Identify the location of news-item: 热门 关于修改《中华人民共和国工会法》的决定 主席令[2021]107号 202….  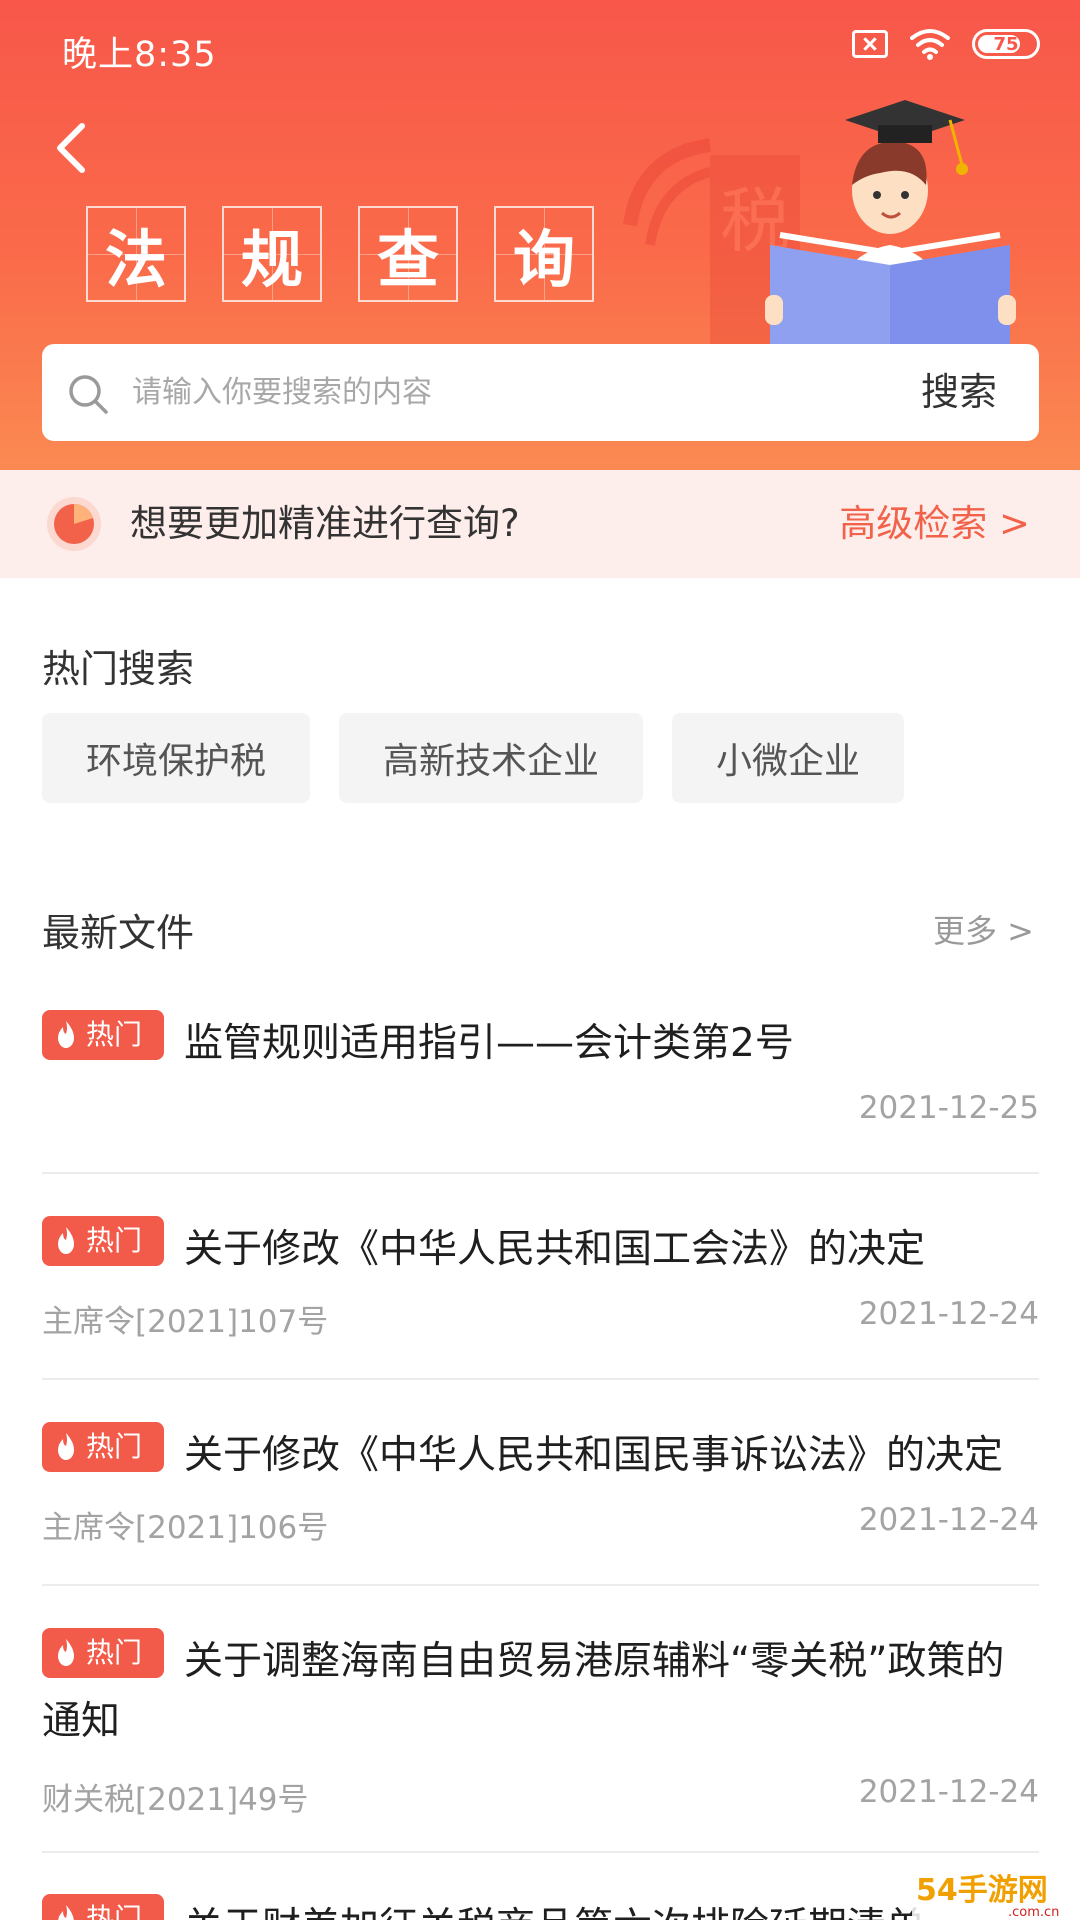
(540, 1291).